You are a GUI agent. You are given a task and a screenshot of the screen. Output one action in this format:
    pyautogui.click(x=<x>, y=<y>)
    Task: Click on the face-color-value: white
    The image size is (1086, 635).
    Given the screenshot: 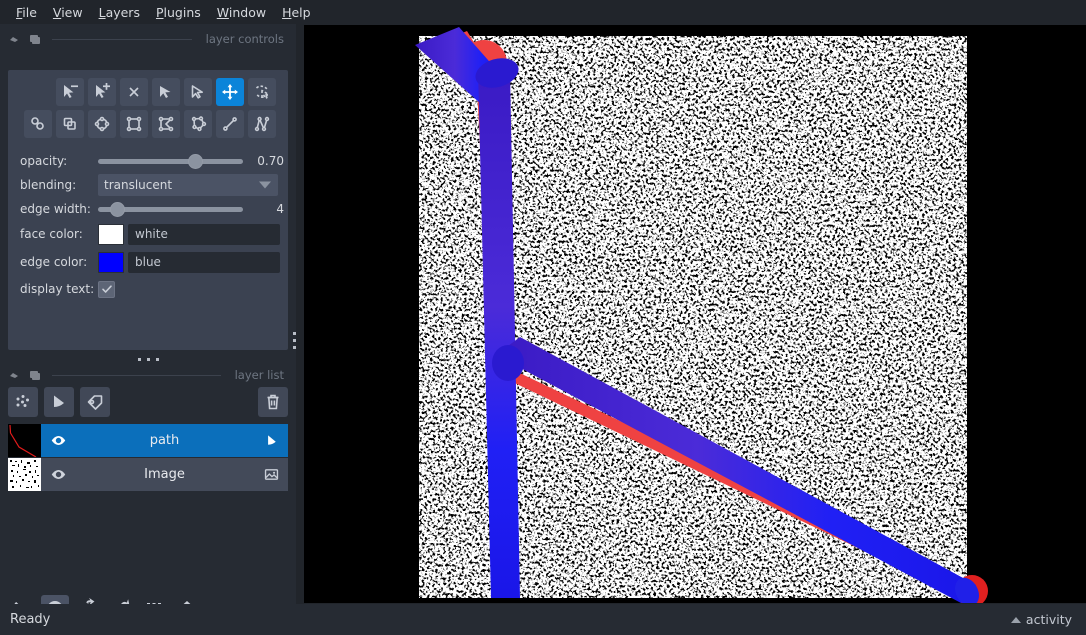 What is the action you would take?
    pyautogui.click(x=204, y=234)
    